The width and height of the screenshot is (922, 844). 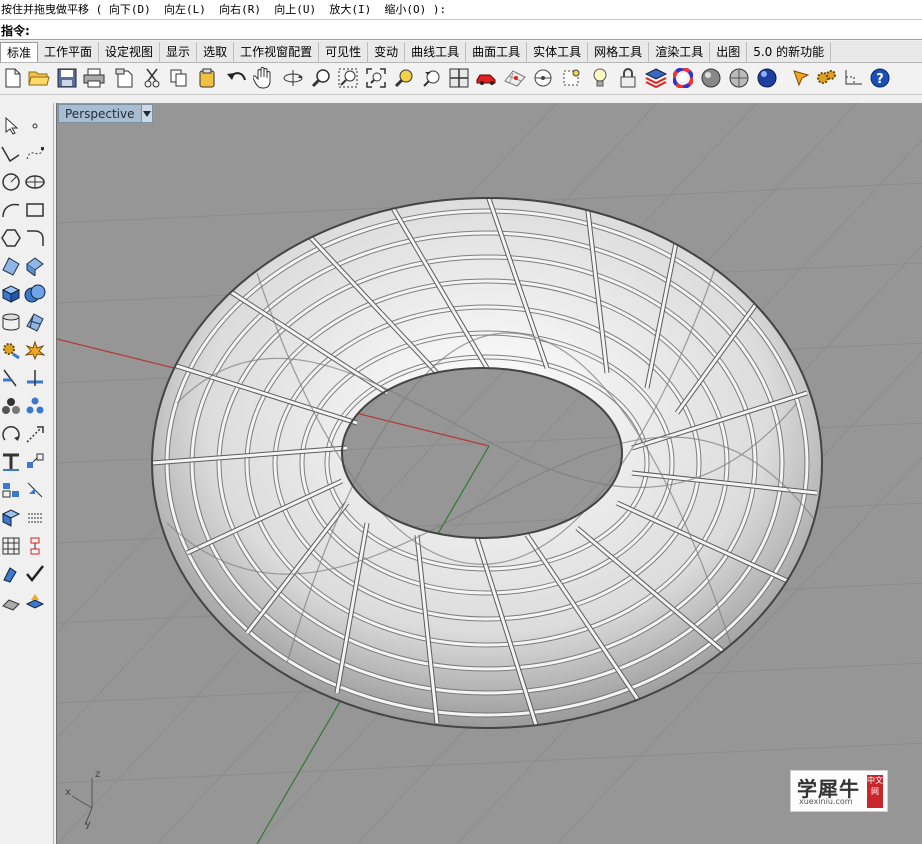 I want to click on axis-label-z: z, so click(x=98, y=774).